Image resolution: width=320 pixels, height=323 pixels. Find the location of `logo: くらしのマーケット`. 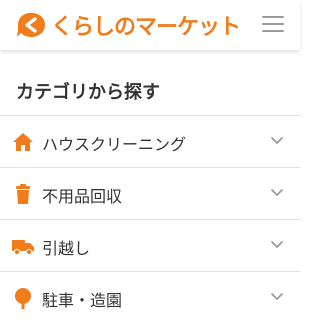

logo: くらしのマーケット is located at coordinates (127, 25).